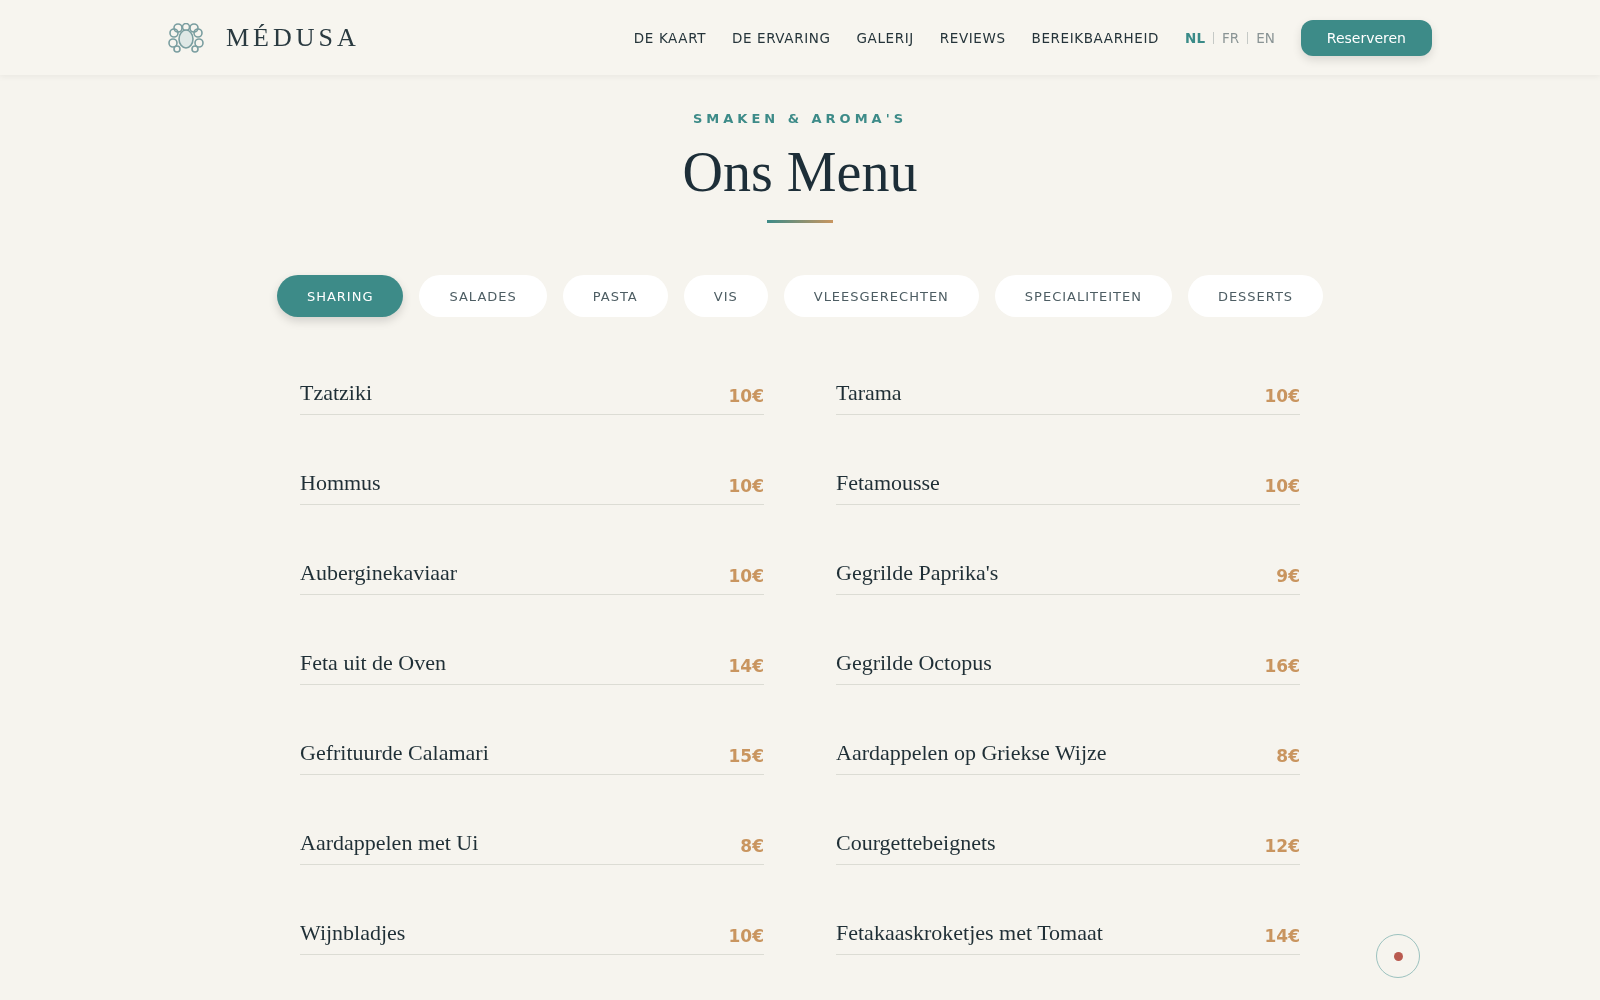  I want to click on dish-name: Fetakaaskroketjes met Tomaat, so click(969, 933).